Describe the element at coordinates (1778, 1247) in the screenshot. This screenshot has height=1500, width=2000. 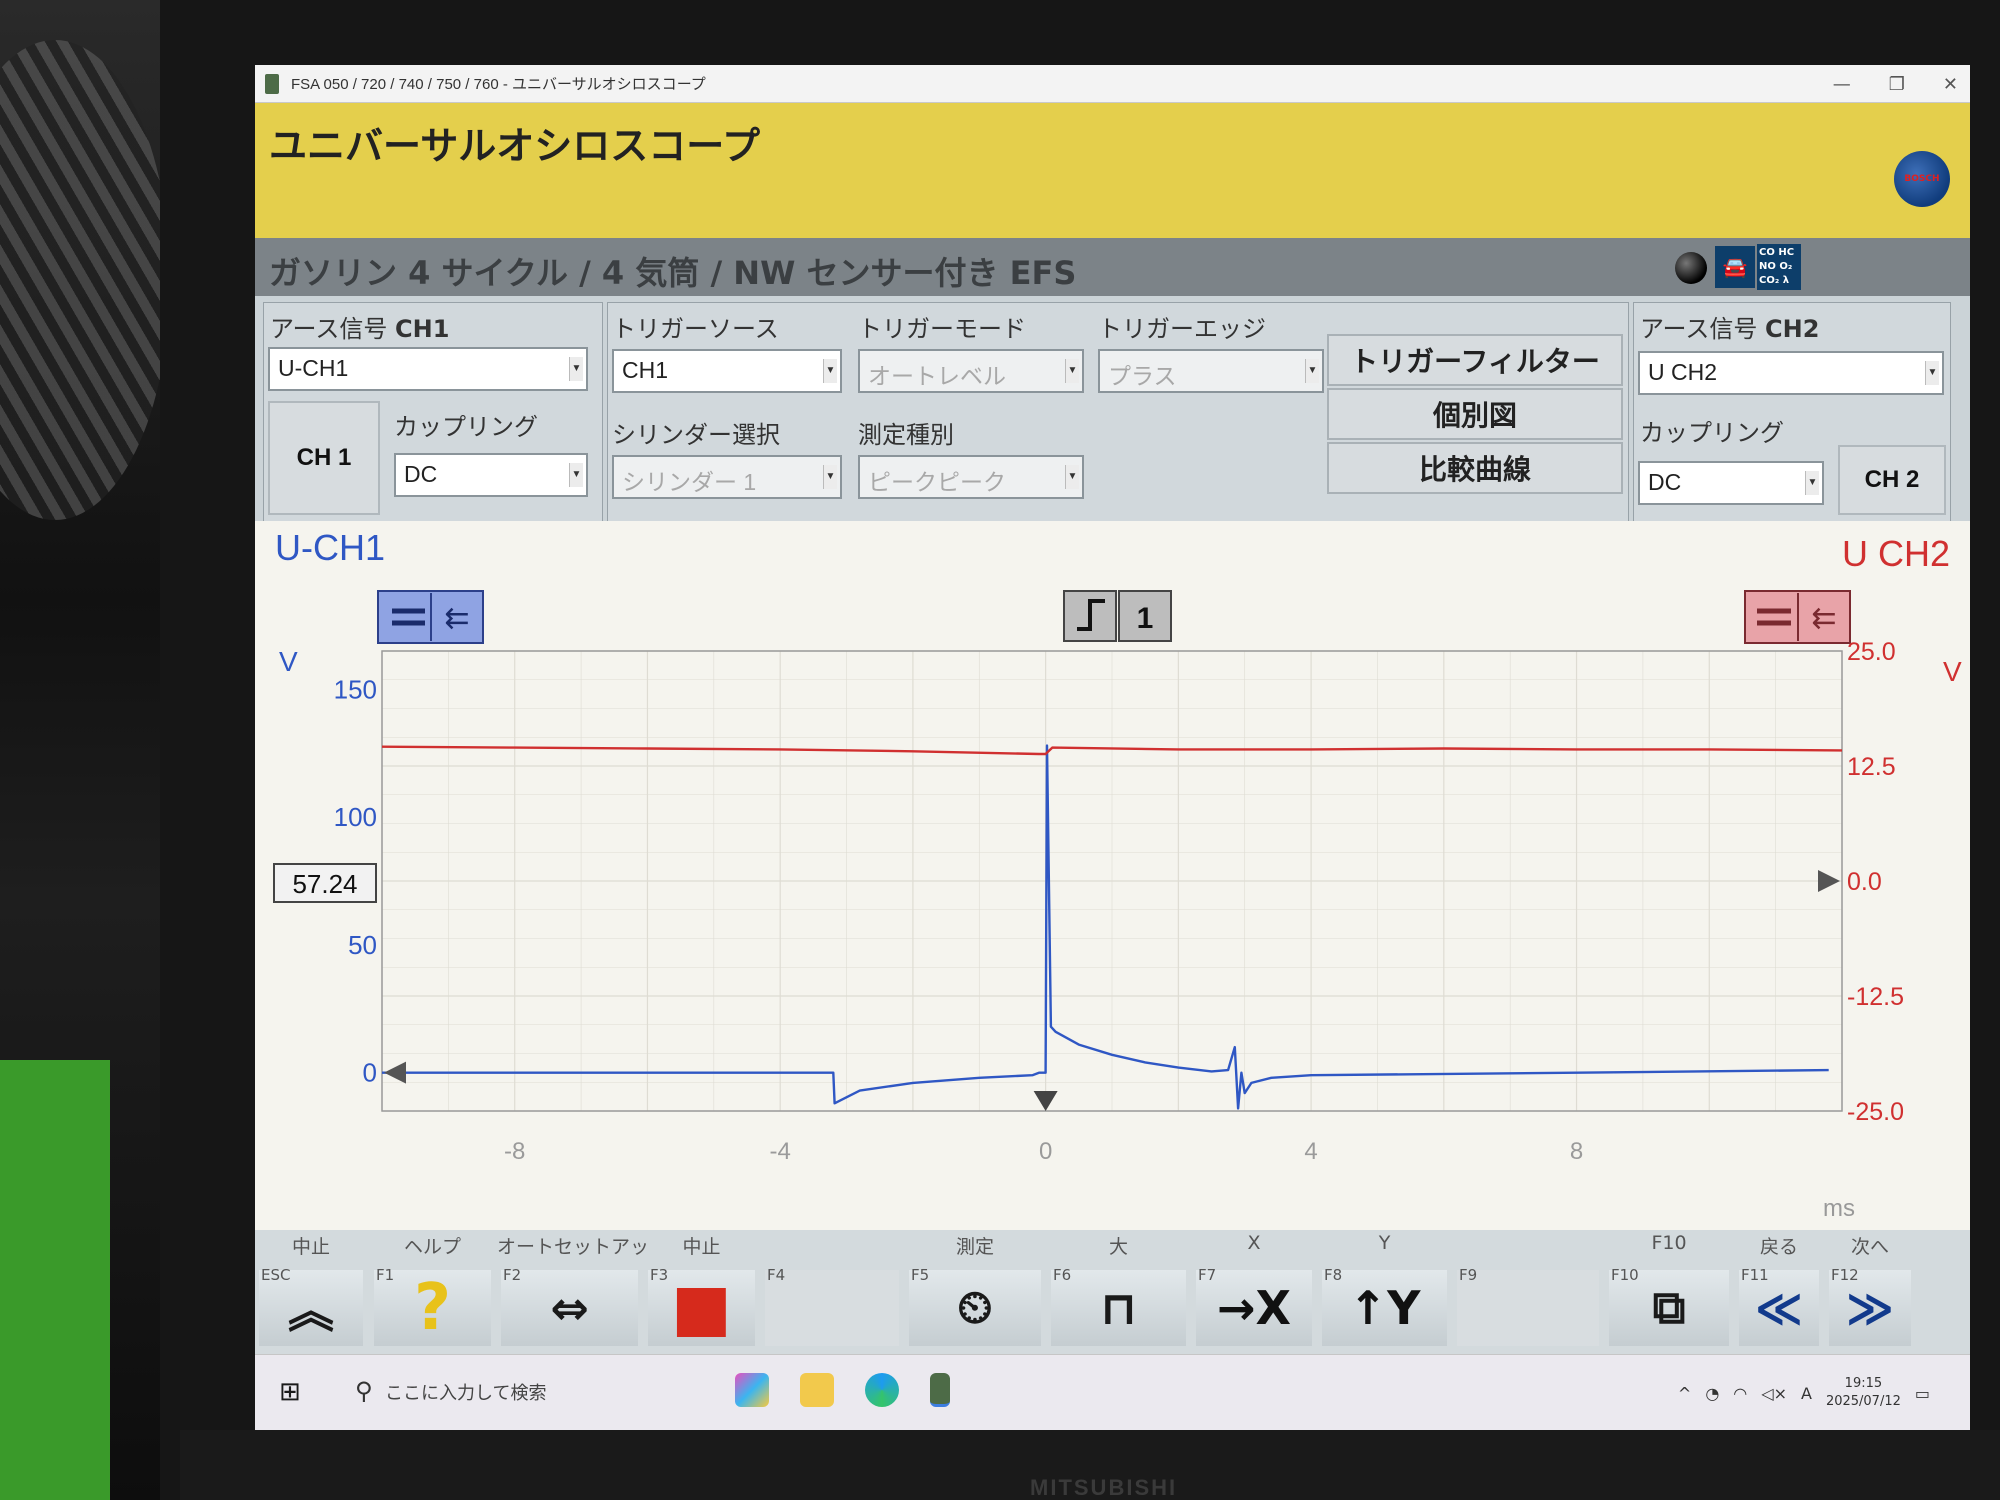
I see `fkey-caption: 戻る` at that location.